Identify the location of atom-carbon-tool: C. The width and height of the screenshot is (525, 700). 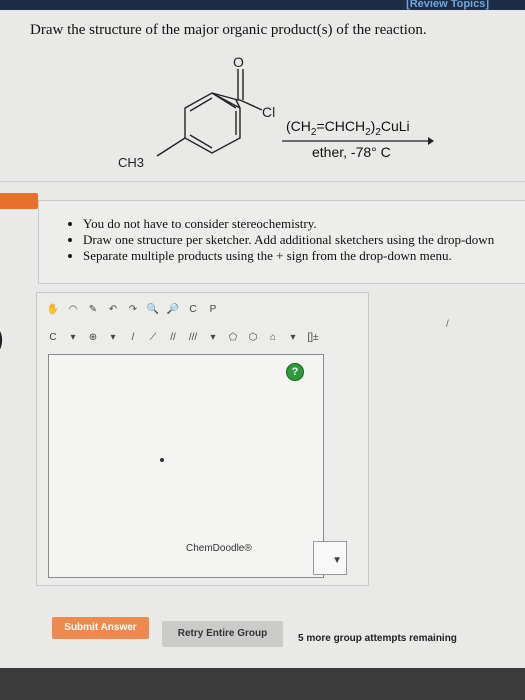
(53, 337).